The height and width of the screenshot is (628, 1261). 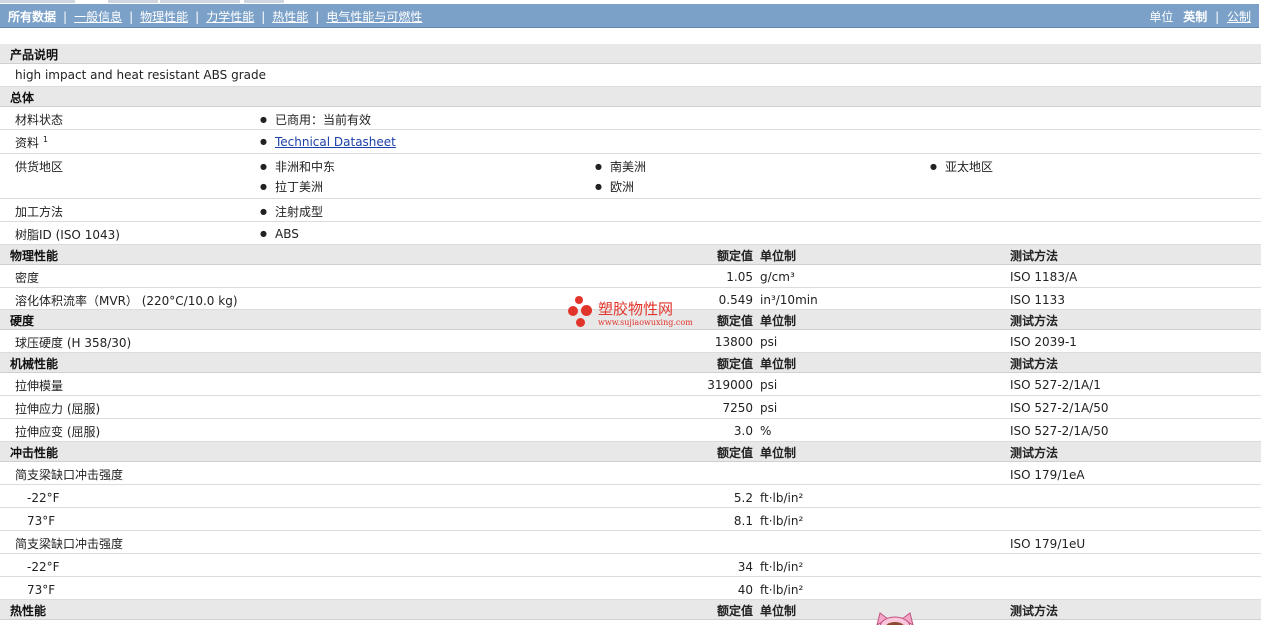 What do you see at coordinates (58, 409) in the screenshot?
I see `row-label: 拉伸应力 (屈服)` at bounding box center [58, 409].